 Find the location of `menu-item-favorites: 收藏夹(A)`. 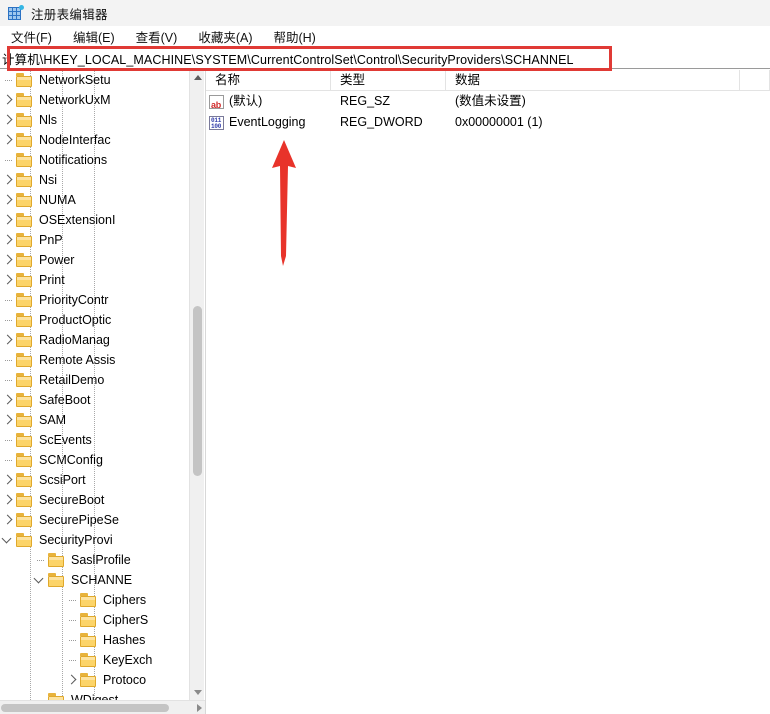

menu-item-favorites: 收藏夹(A) is located at coordinates (228, 37).